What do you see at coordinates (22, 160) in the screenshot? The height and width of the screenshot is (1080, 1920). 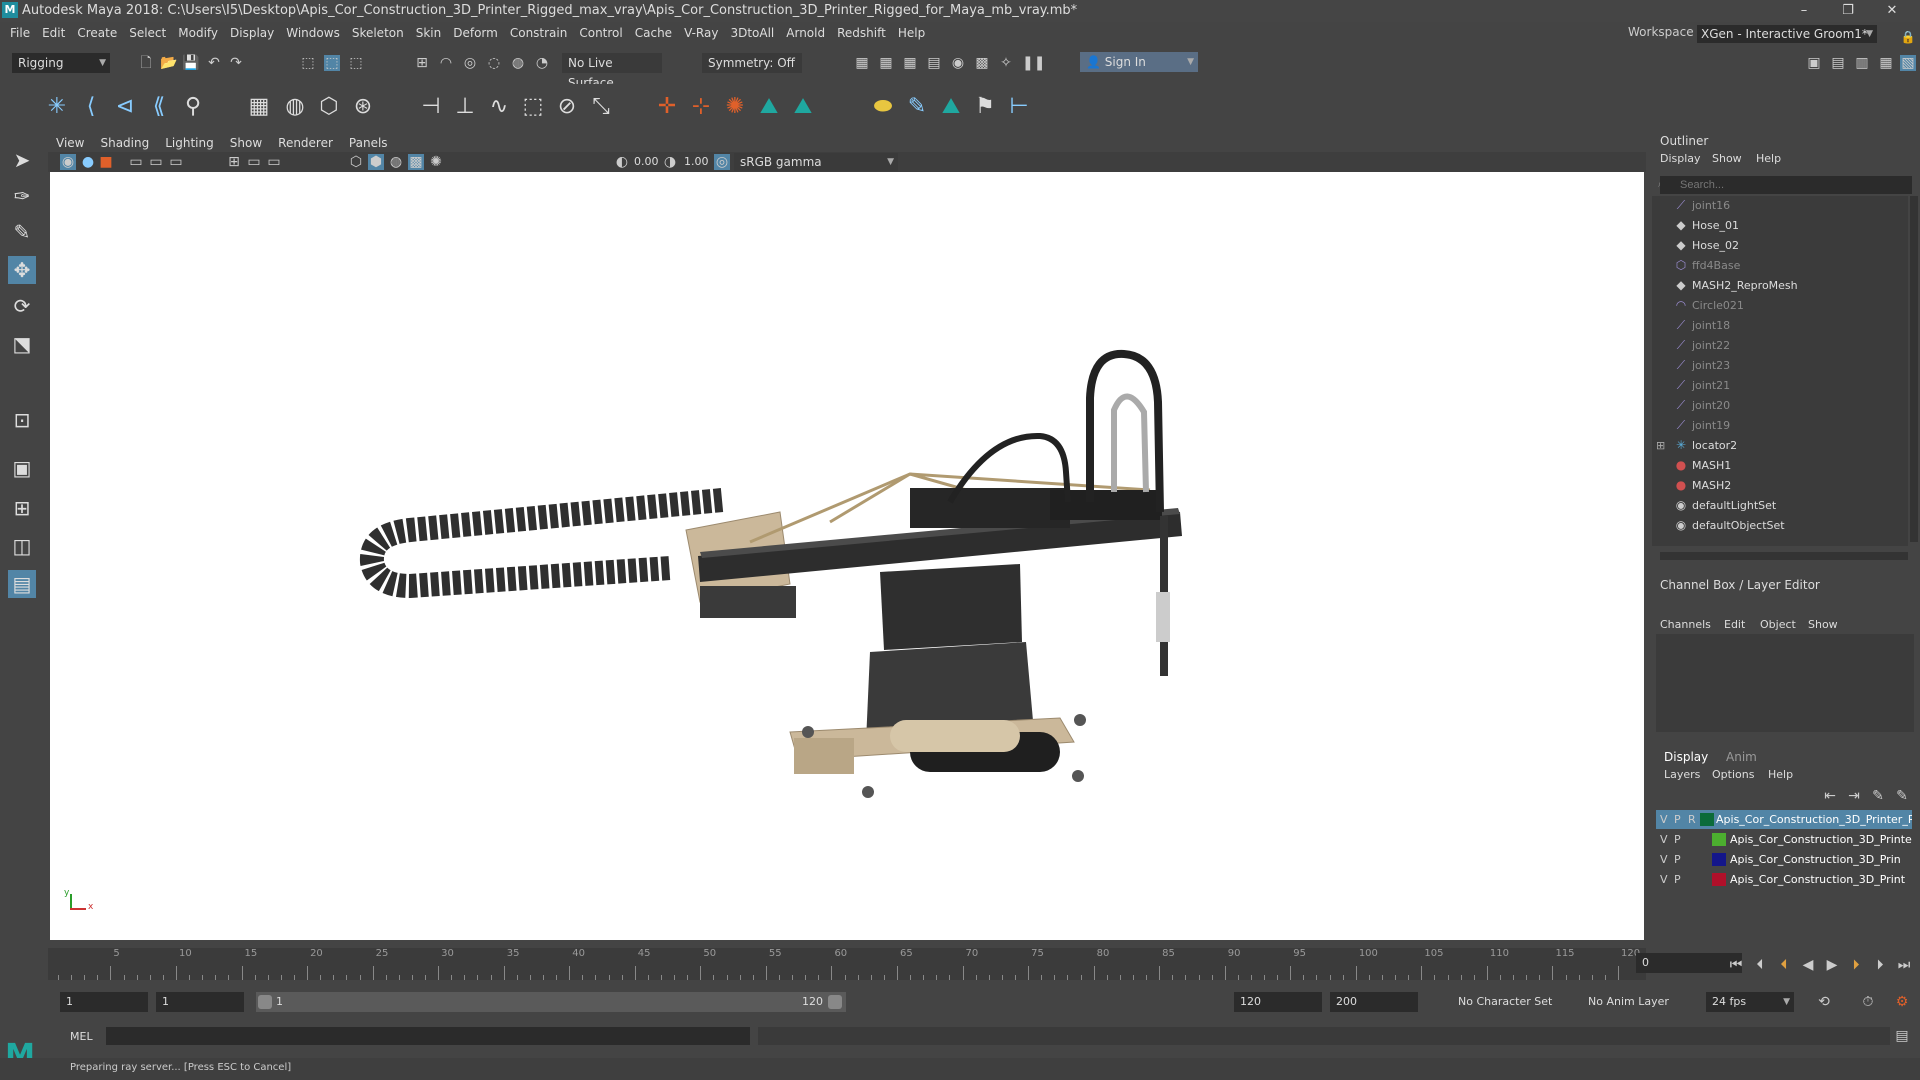 I see `select-tool-icon: ➤` at bounding box center [22, 160].